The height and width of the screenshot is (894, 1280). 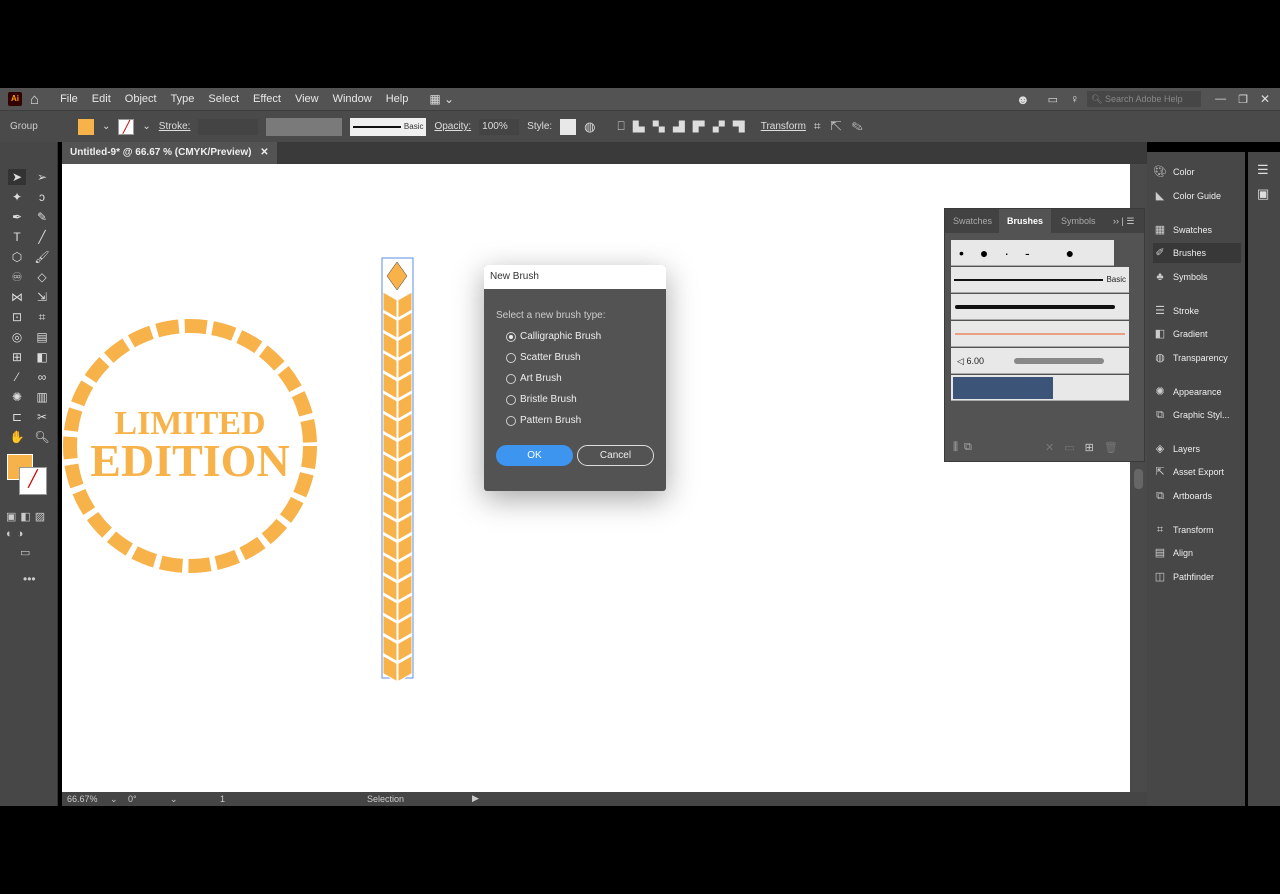 I want to click on lightbulb-icon: ♀, so click(x=1074, y=99).